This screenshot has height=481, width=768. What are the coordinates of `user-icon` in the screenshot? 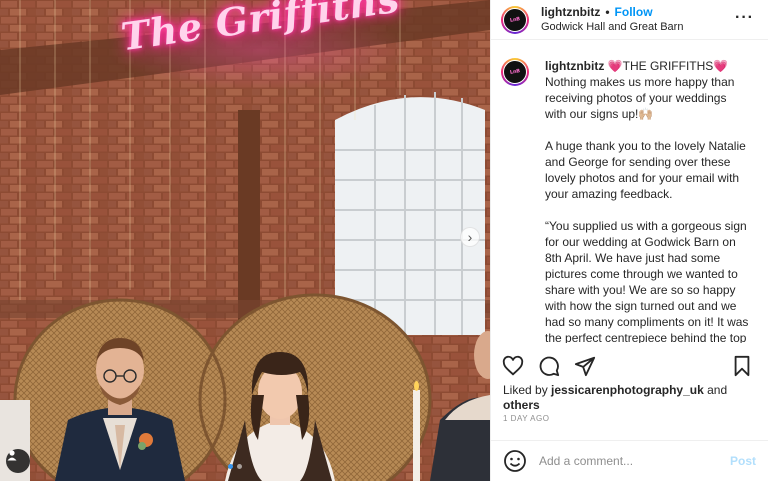 It's located at (12, 455).